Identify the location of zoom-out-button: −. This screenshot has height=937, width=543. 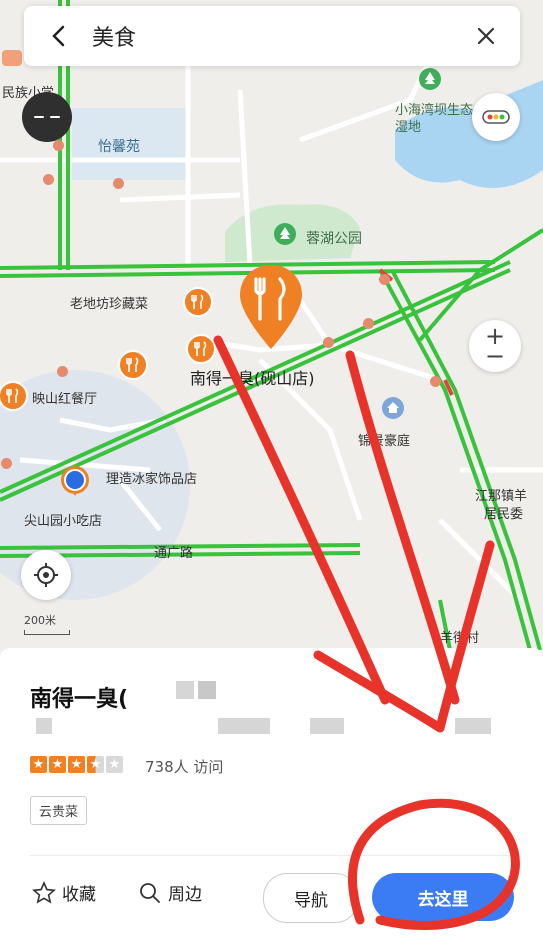
(495, 356).